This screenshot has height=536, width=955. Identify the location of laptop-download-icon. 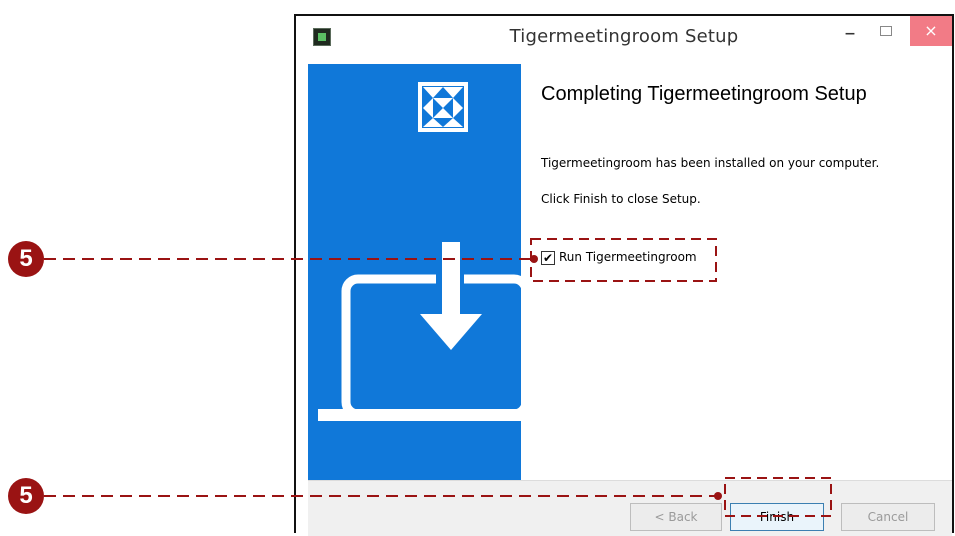
(419, 331).